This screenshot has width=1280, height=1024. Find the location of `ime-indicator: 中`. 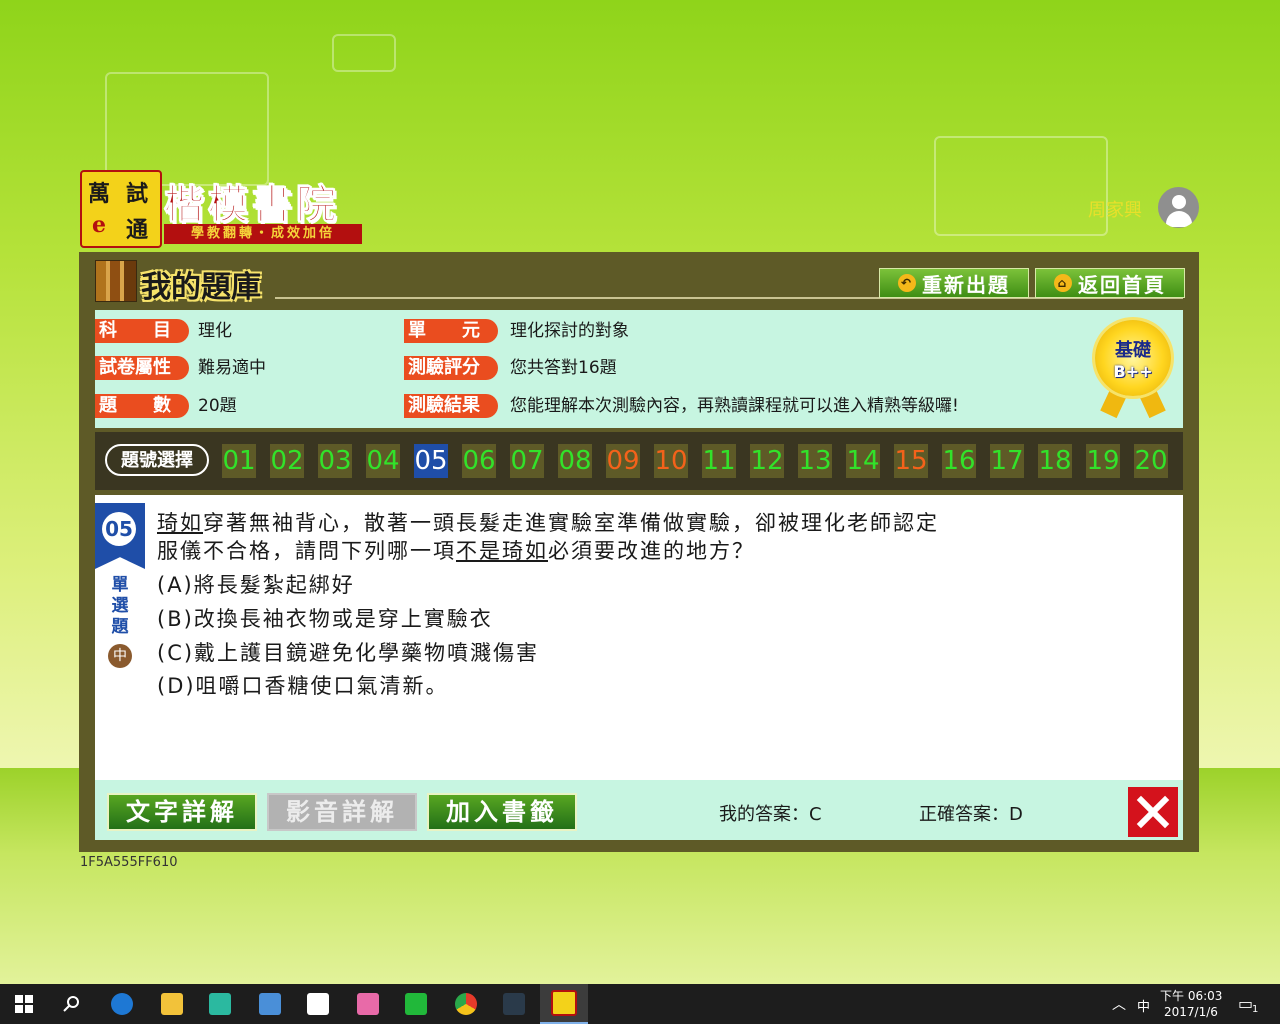

ime-indicator: 中 is located at coordinates (1143, 1005).